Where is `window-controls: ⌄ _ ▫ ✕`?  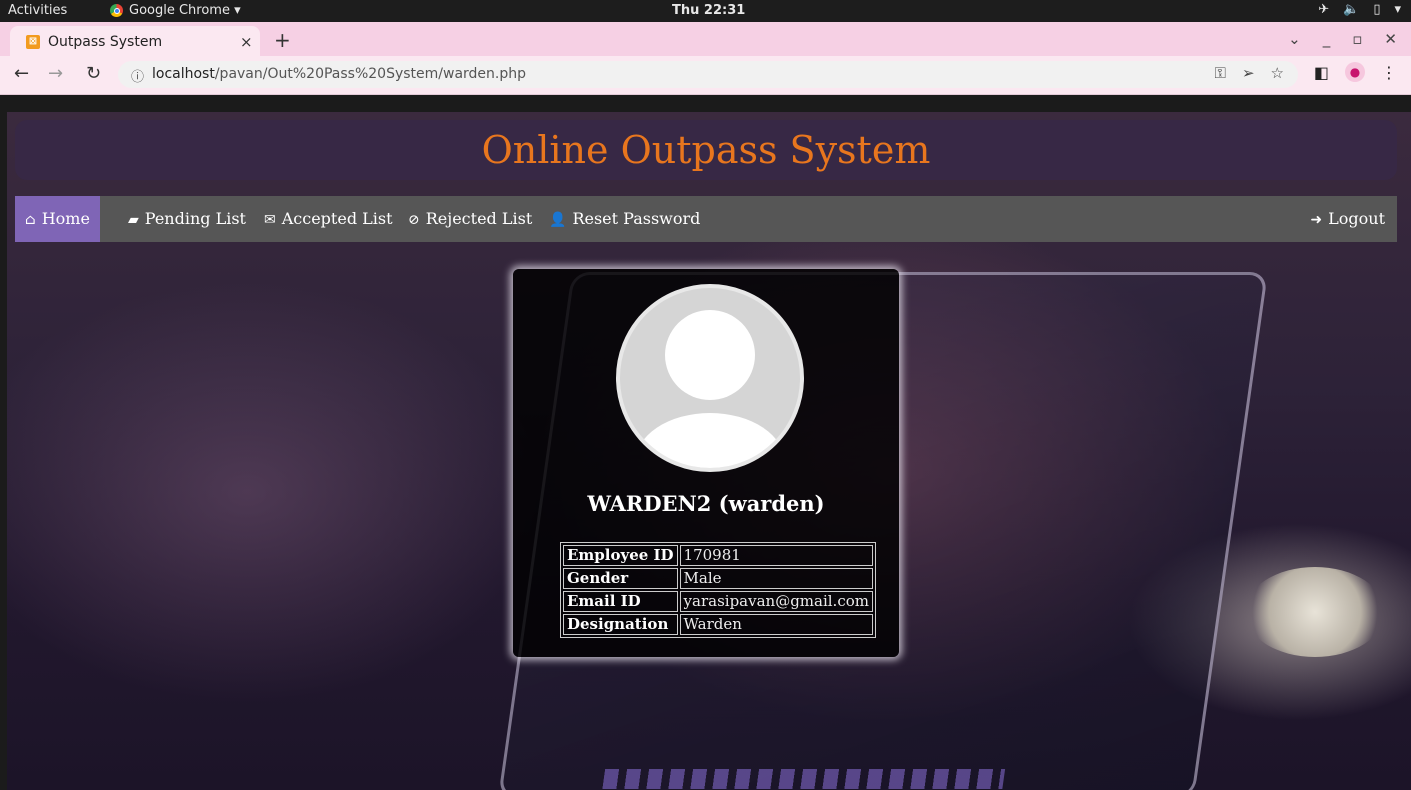
window-controls: ⌄ _ ▫ ✕ is located at coordinates (1342, 39).